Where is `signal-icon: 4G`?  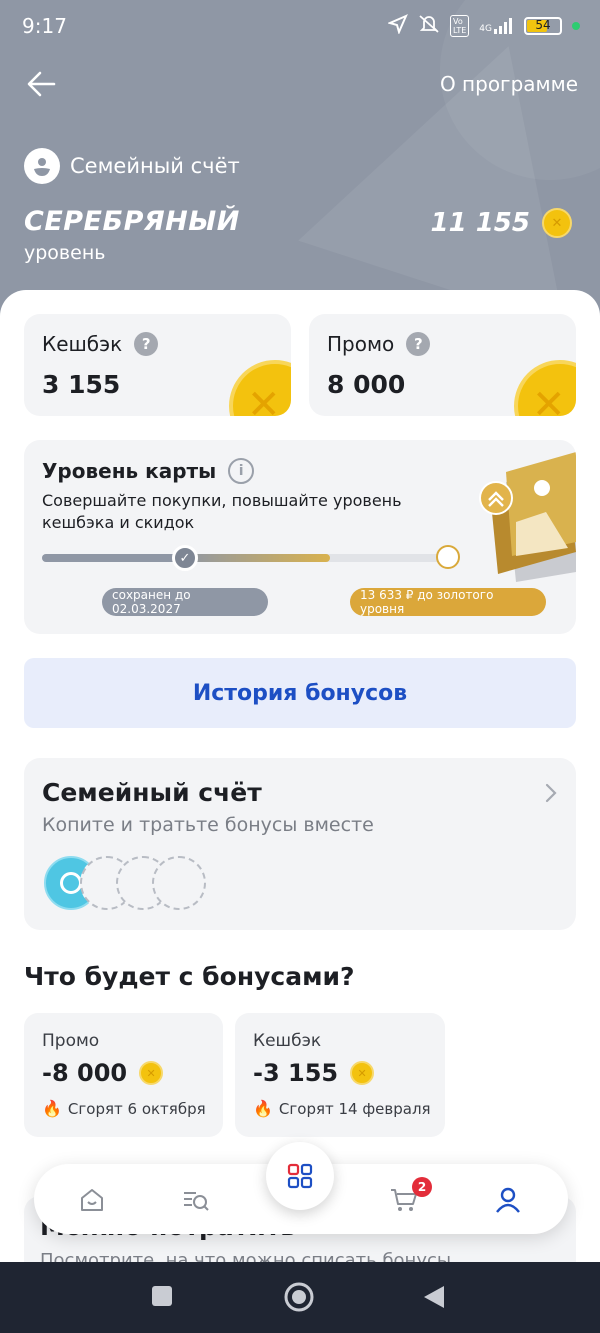
signal-icon: 4G is located at coordinates (496, 26).